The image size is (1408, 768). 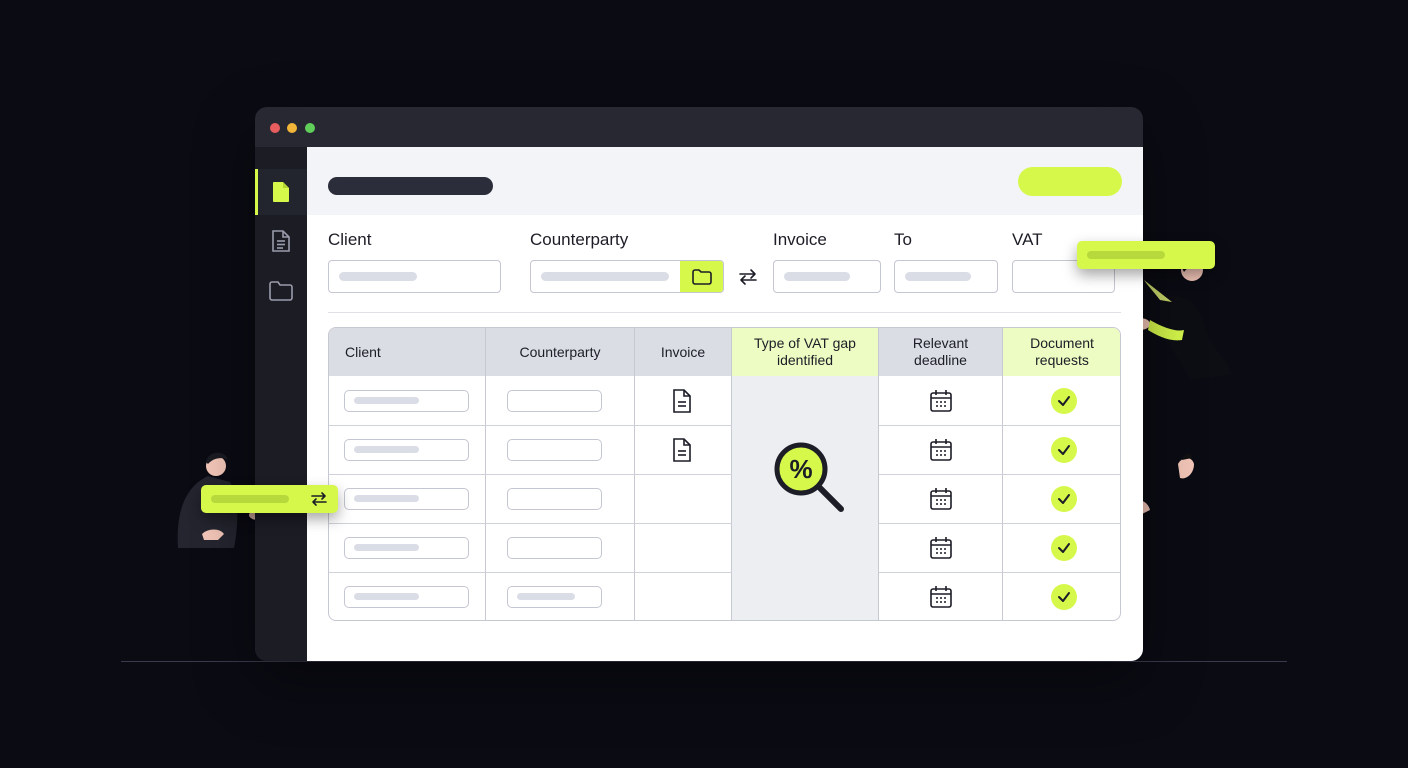 I want to click on divider, so click(x=724, y=312).